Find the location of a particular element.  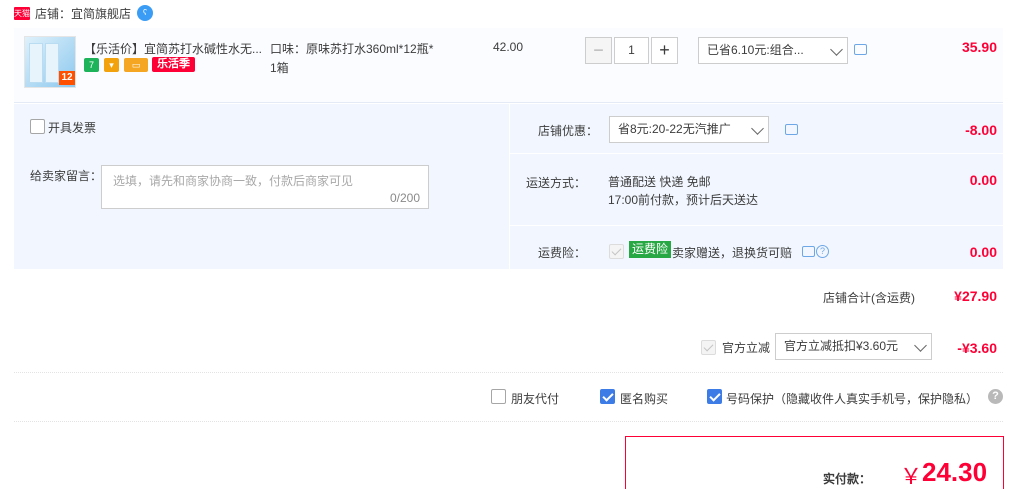

number-protect-label: 号码保护（隐藏收件人真实手机号，保护隐私） is located at coordinates (852, 398).